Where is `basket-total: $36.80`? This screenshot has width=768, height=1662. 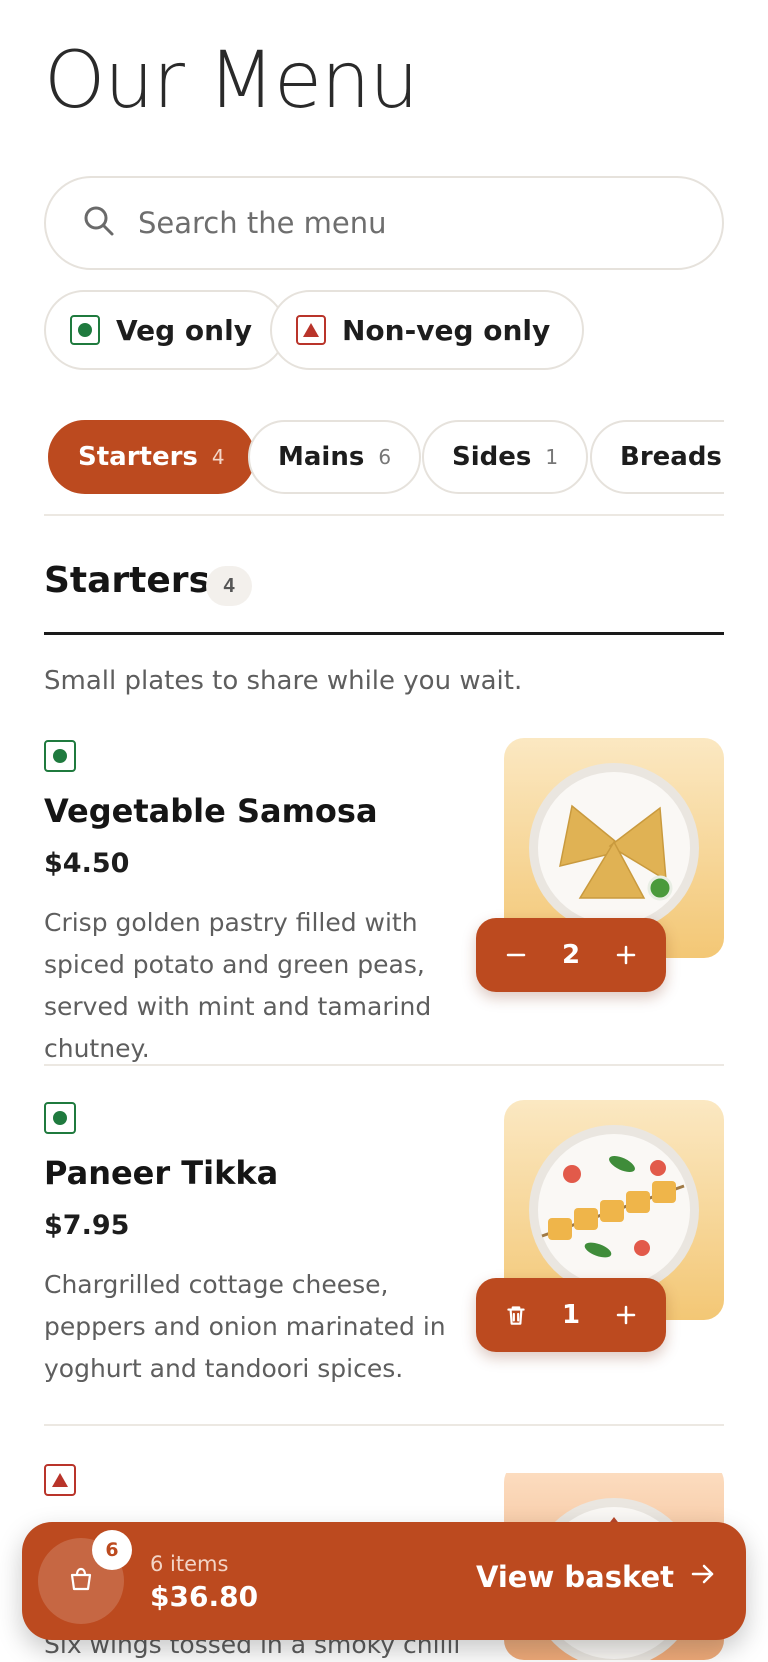
basket-total: $36.80 is located at coordinates (204, 1596).